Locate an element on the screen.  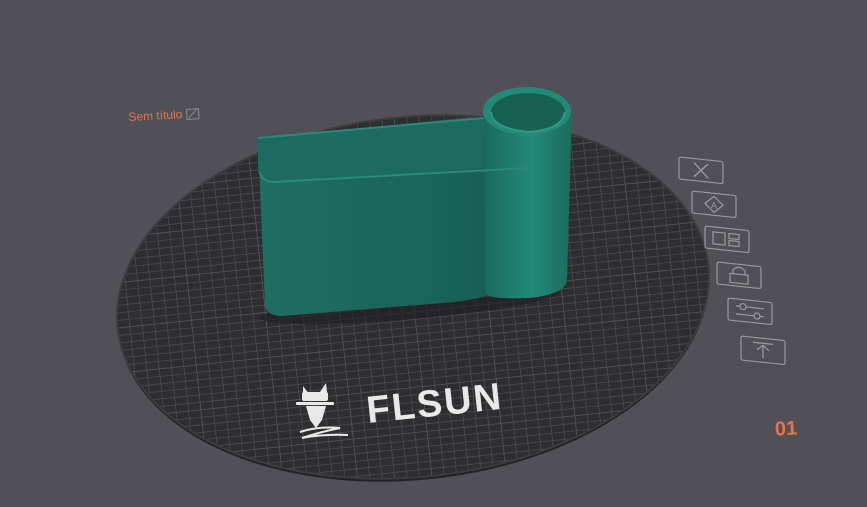
svg-text: A is located at coordinates (714, 205).